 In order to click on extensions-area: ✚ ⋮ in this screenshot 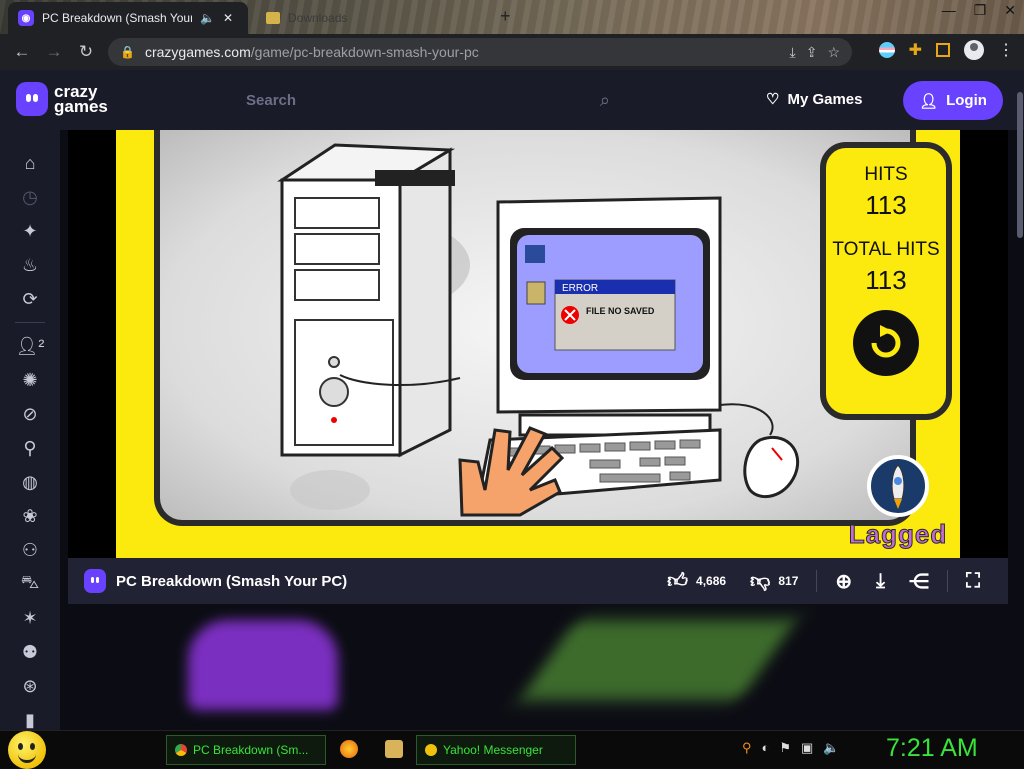, I will do `click(946, 50)`.